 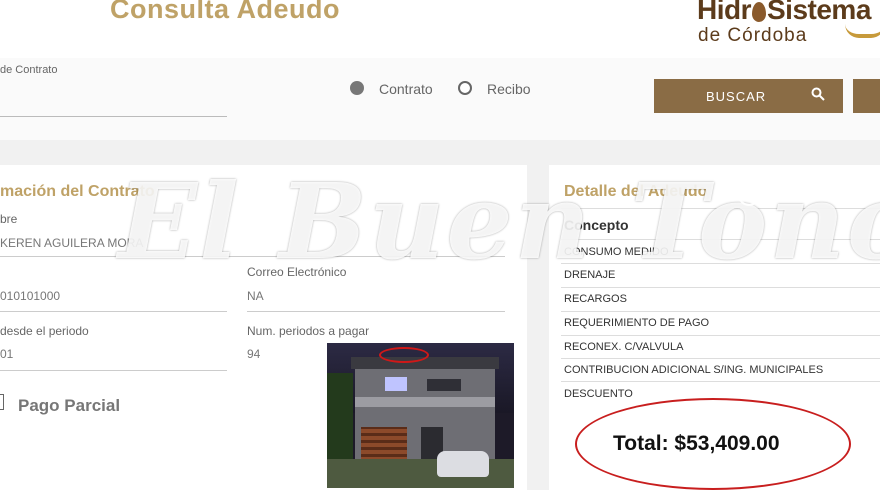 What do you see at coordinates (819, 12) in the screenshot?
I see `logo-text-b: Sistema` at bounding box center [819, 12].